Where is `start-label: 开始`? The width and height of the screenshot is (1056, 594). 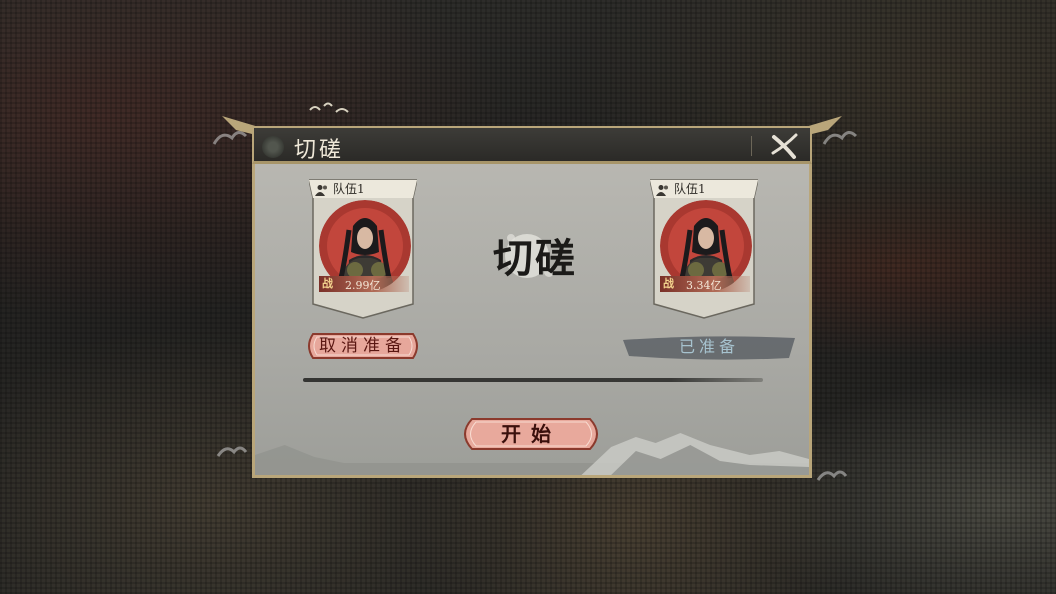 start-label: 开始 is located at coordinates (531, 434).